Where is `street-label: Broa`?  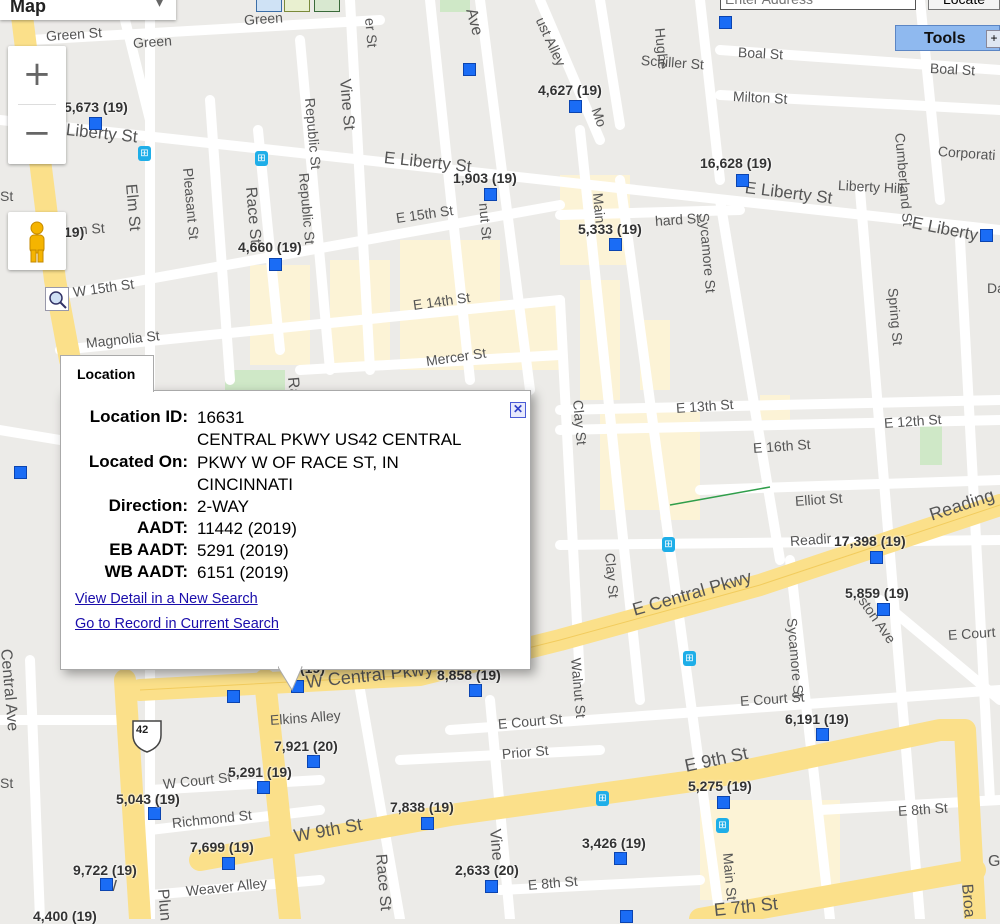 street-label: Broa is located at coordinates (968, 901).